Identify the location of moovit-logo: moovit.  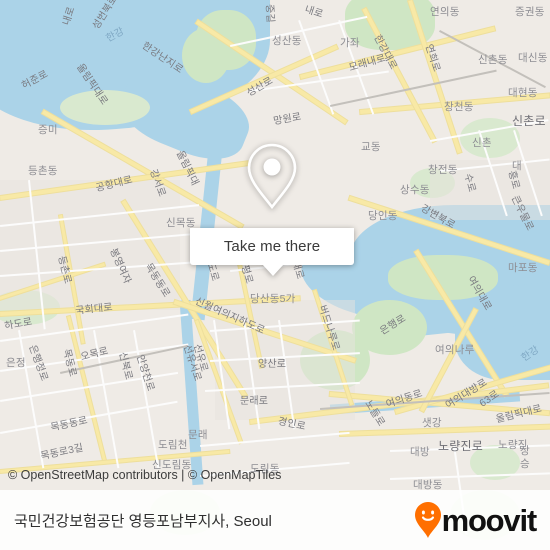
(476, 520).